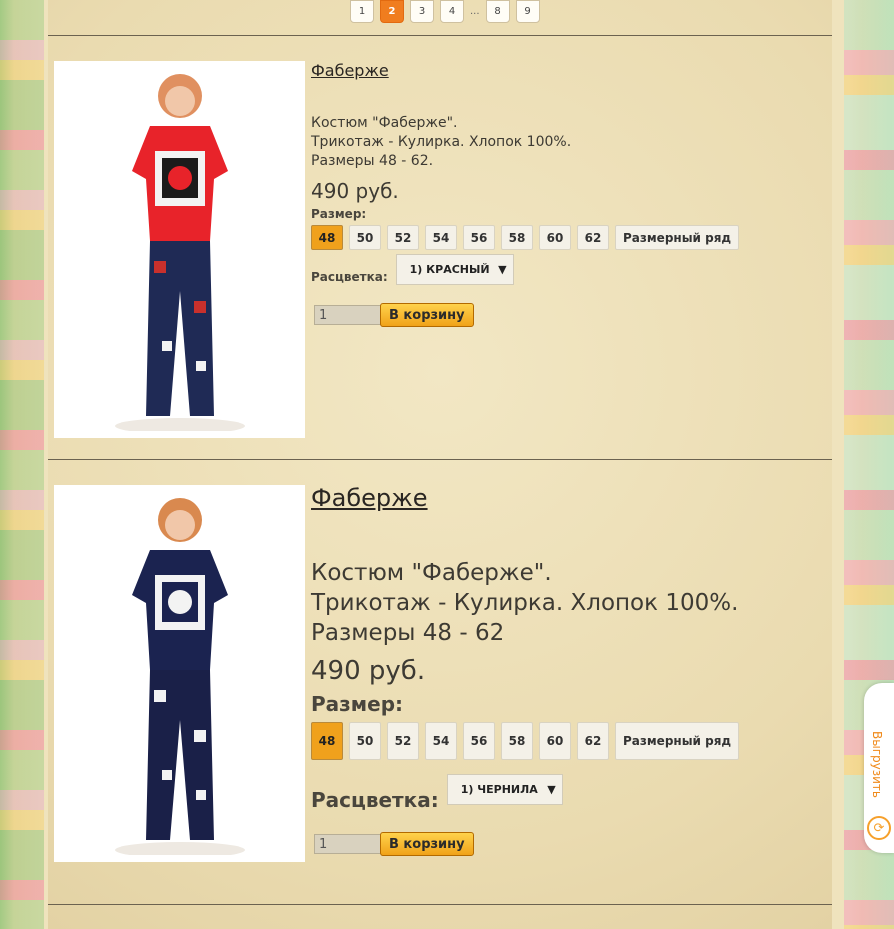 This screenshot has width=894, height=929. I want to click on export-side-tab: Выгрузить ⟳, so click(879, 768).